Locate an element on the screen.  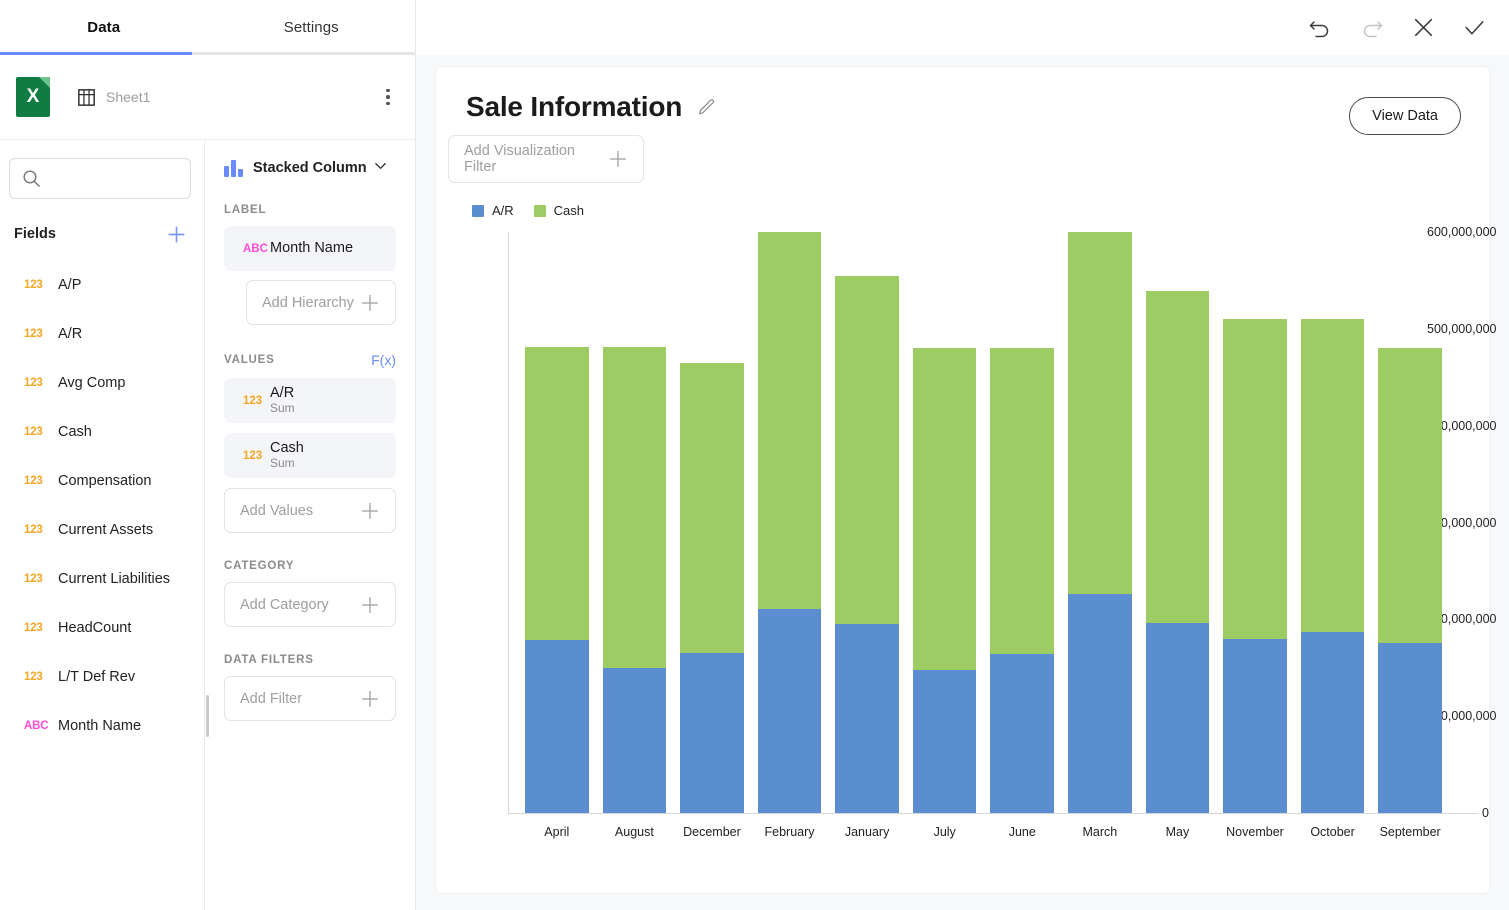
field-item: 123 Current Assets is located at coordinates (102, 529).